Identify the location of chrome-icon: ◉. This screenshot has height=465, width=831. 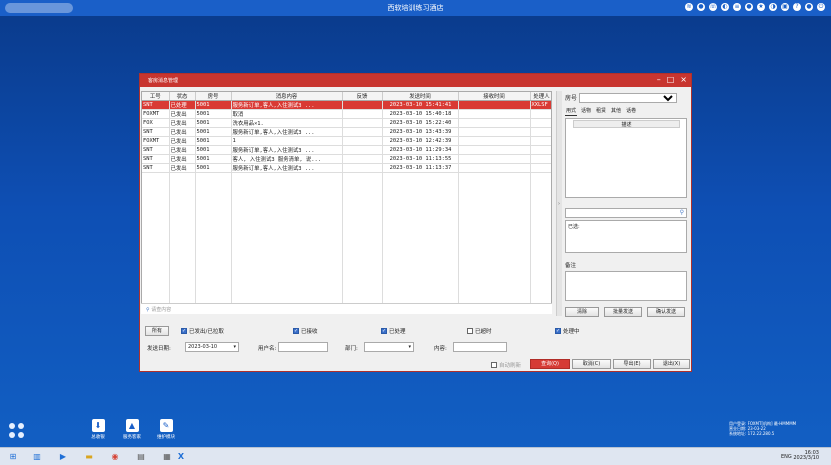
(115, 456).